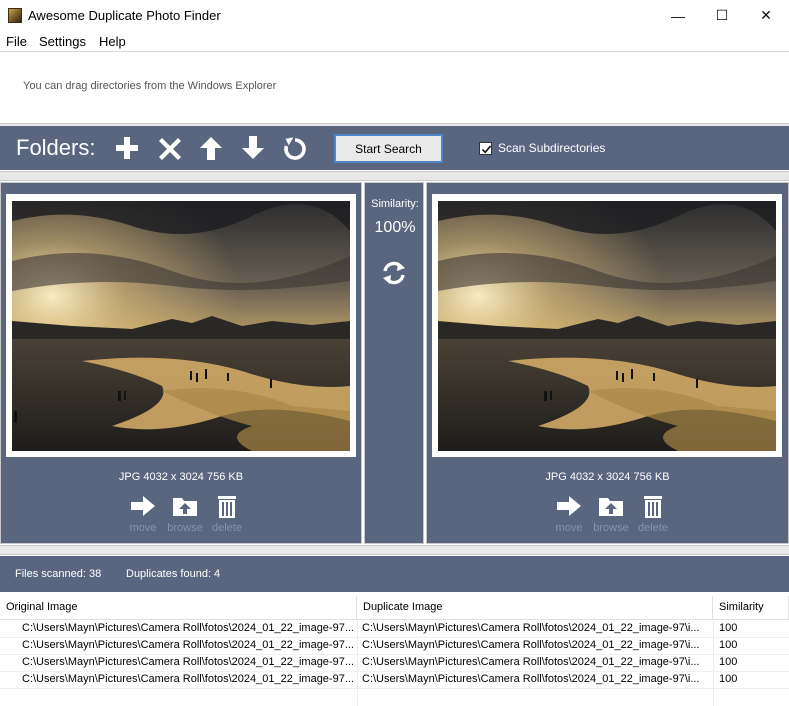 Image resolution: width=789 pixels, height=706 pixels. I want to click on checkmark-icon, so click(486, 149).